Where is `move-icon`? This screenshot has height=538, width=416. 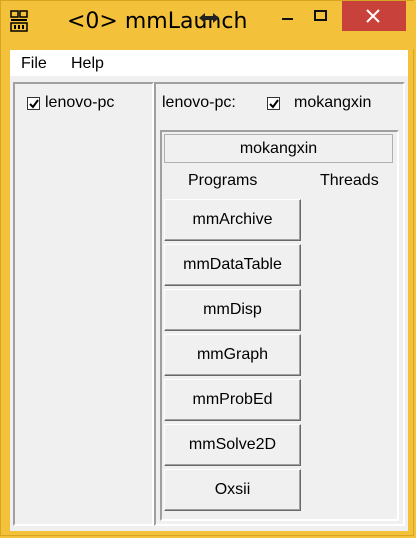
move-icon is located at coordinates (209, 18).